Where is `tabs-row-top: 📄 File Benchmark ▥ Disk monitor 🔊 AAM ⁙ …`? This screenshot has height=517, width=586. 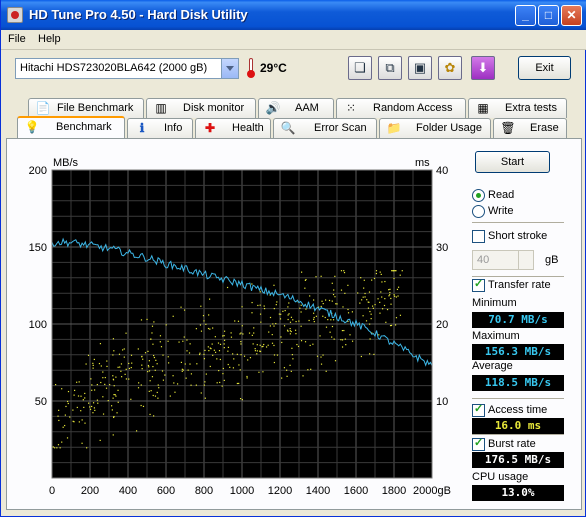 tabs-row-top: 📄 File Benchmark ▥ Disk monitor 🔊 AAM ⁙ … is located at coordinates (293, 108).